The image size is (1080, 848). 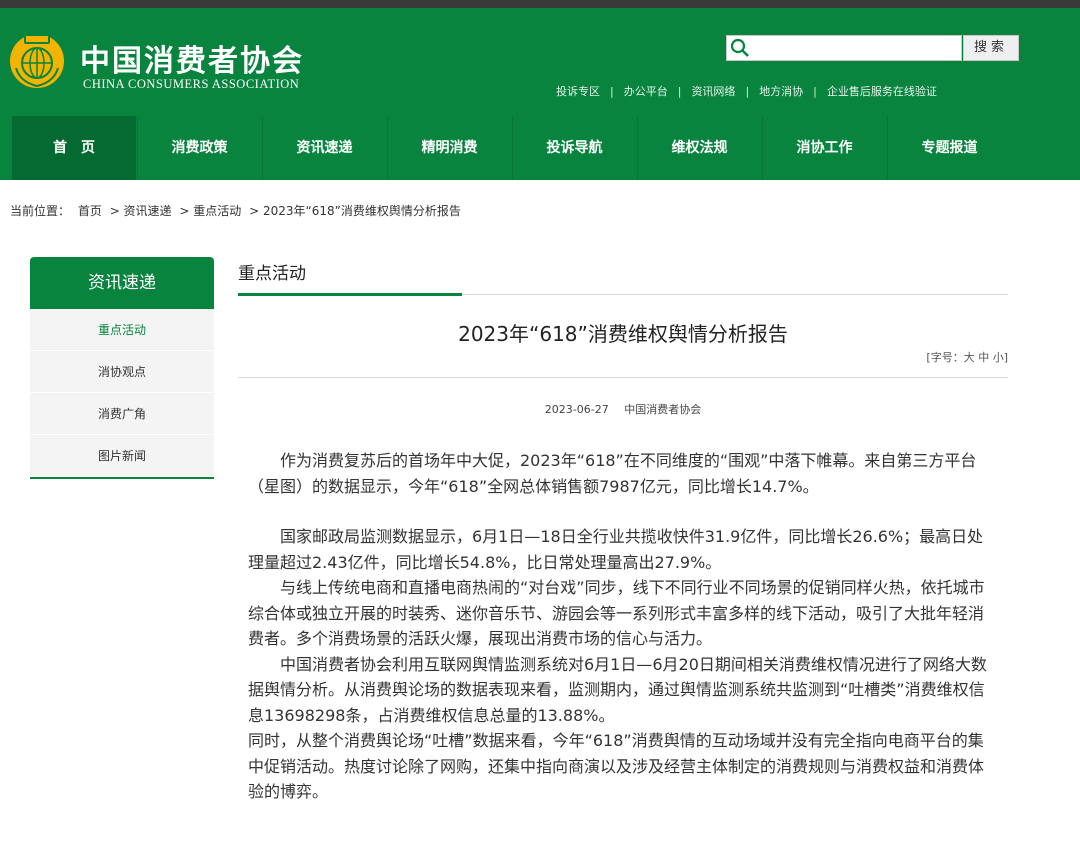 I want to click on nav-item-association-work: 消协工作, so click(x=824, y=148).